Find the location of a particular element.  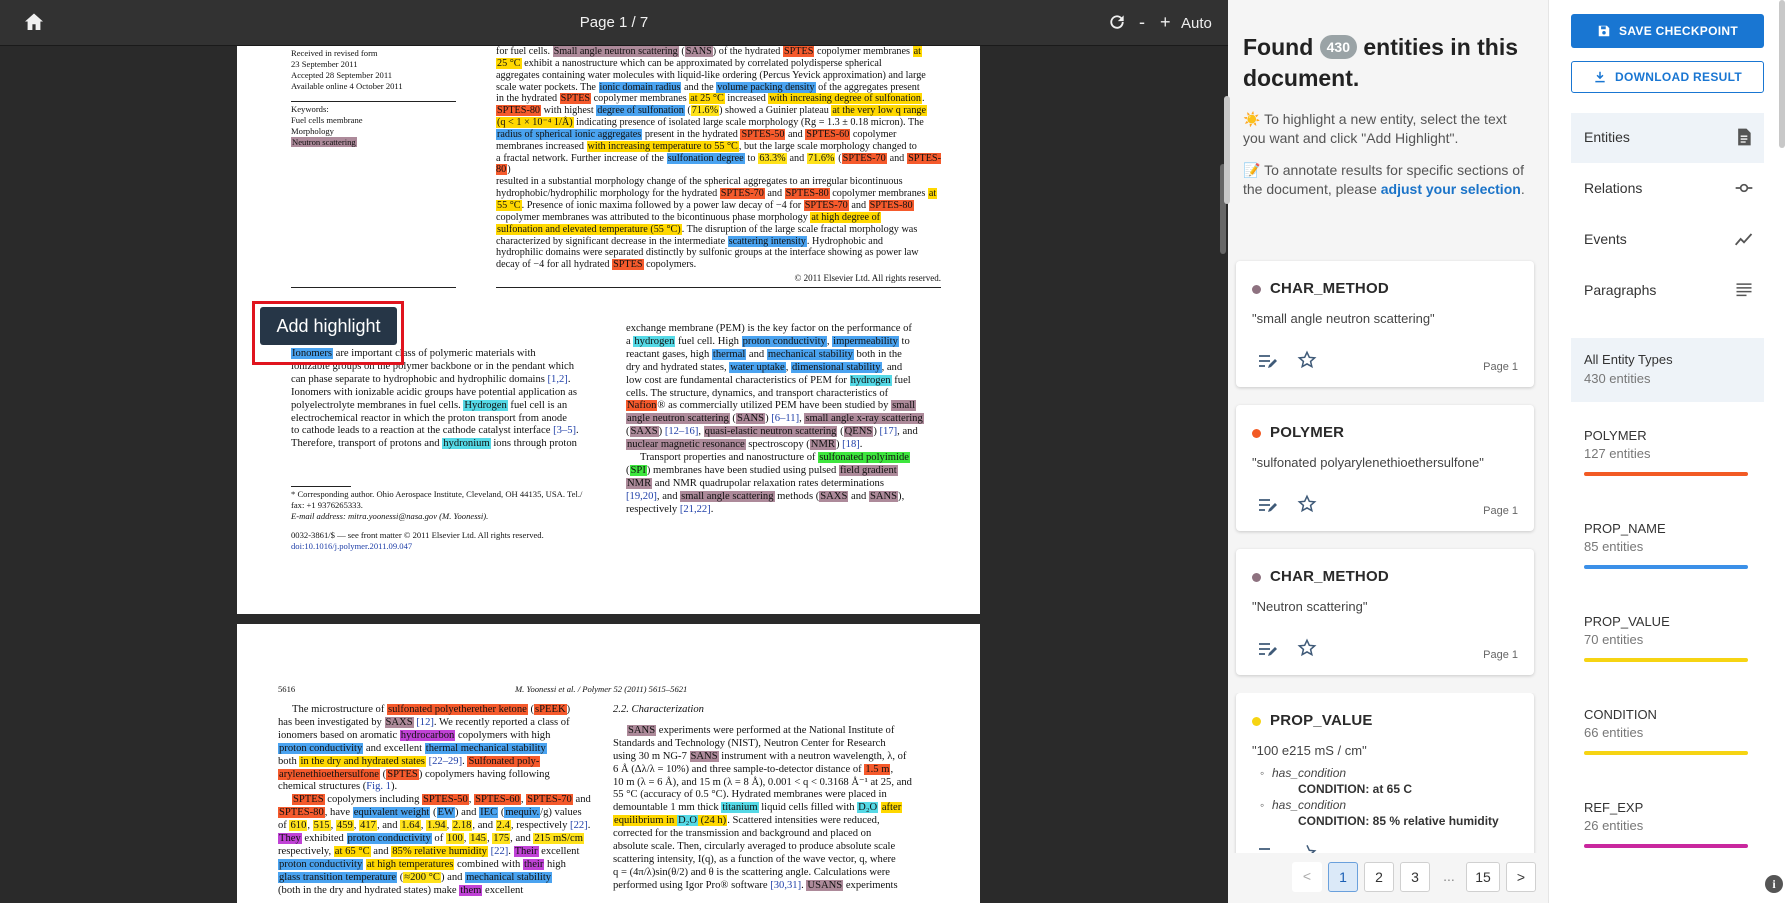

entity-highlight: at the very low q range is located at coordinates (879, 111).